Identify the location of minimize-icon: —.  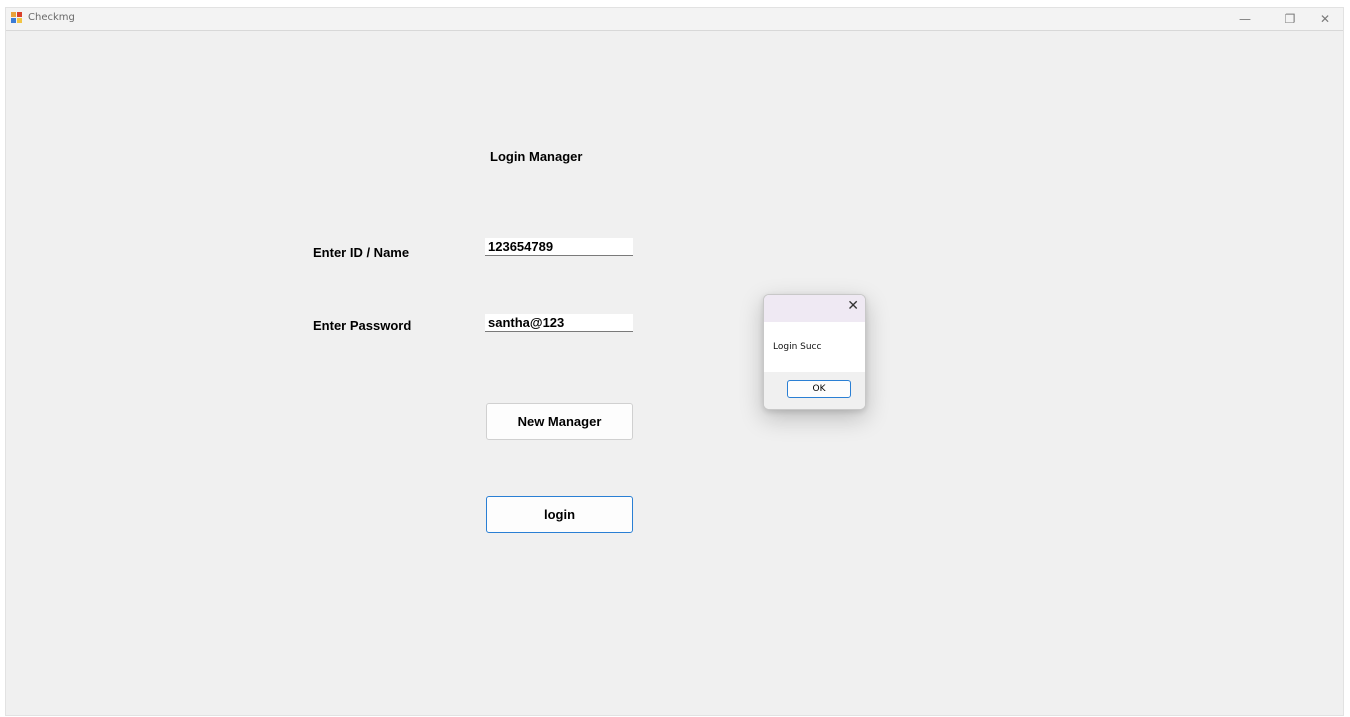
(1245, 19).